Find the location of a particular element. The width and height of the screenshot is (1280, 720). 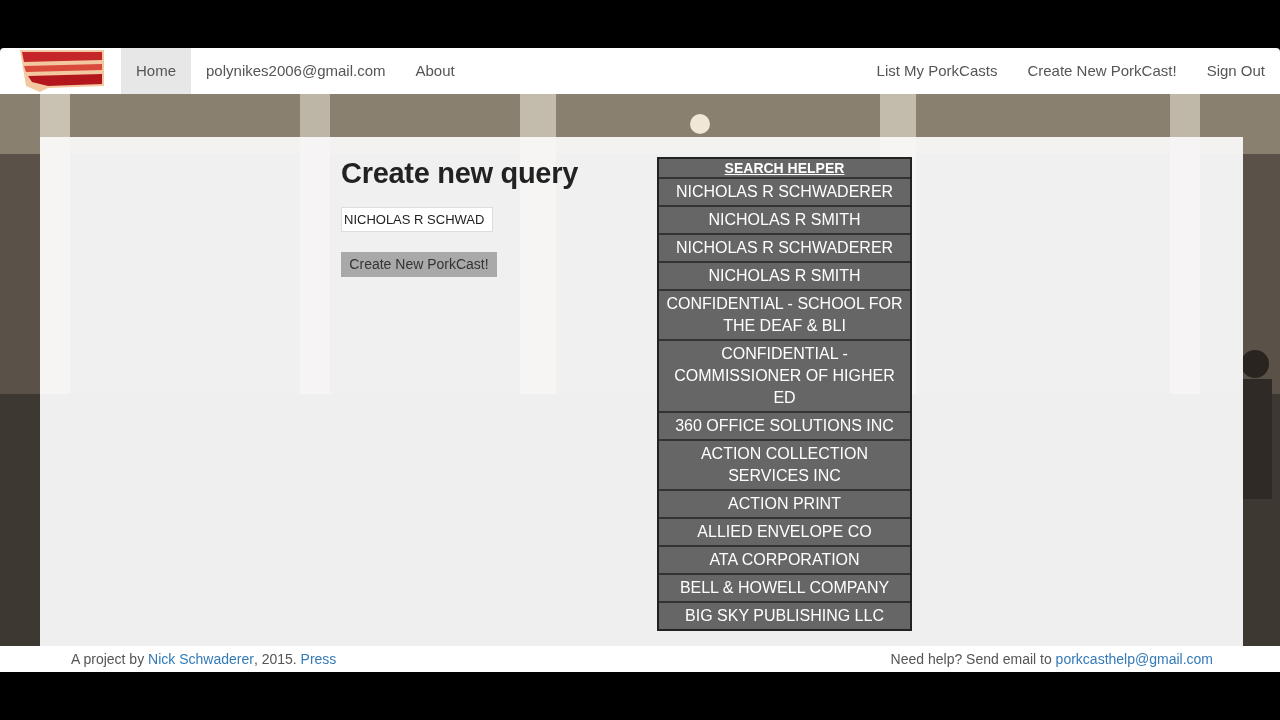

search-helper-item: CONFIDENTIAL - SCHOOL FOR THE DEAF & BLI is located at coordinates (784, 315).